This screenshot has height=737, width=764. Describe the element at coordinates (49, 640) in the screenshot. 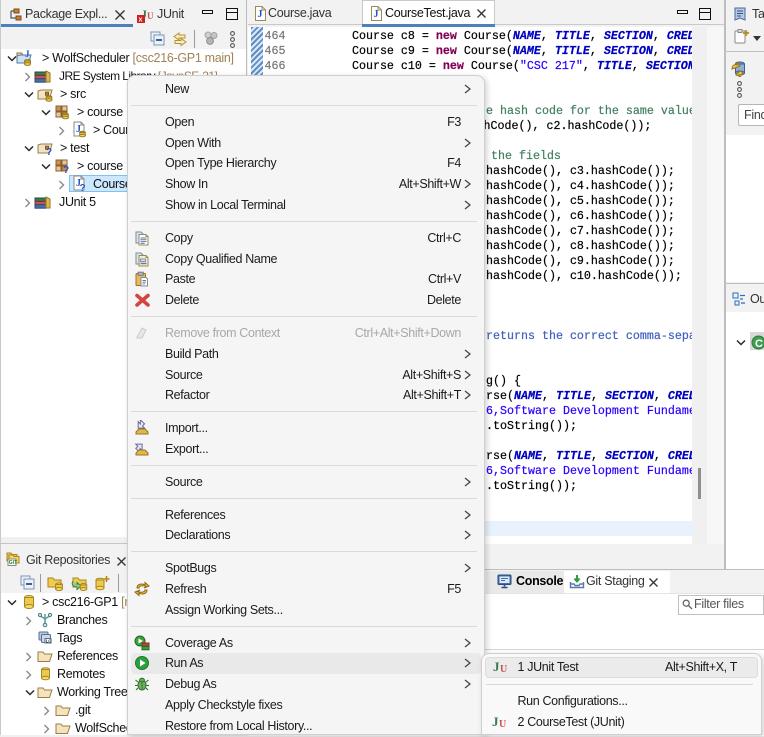

I see `svg-text: LO` at that location.